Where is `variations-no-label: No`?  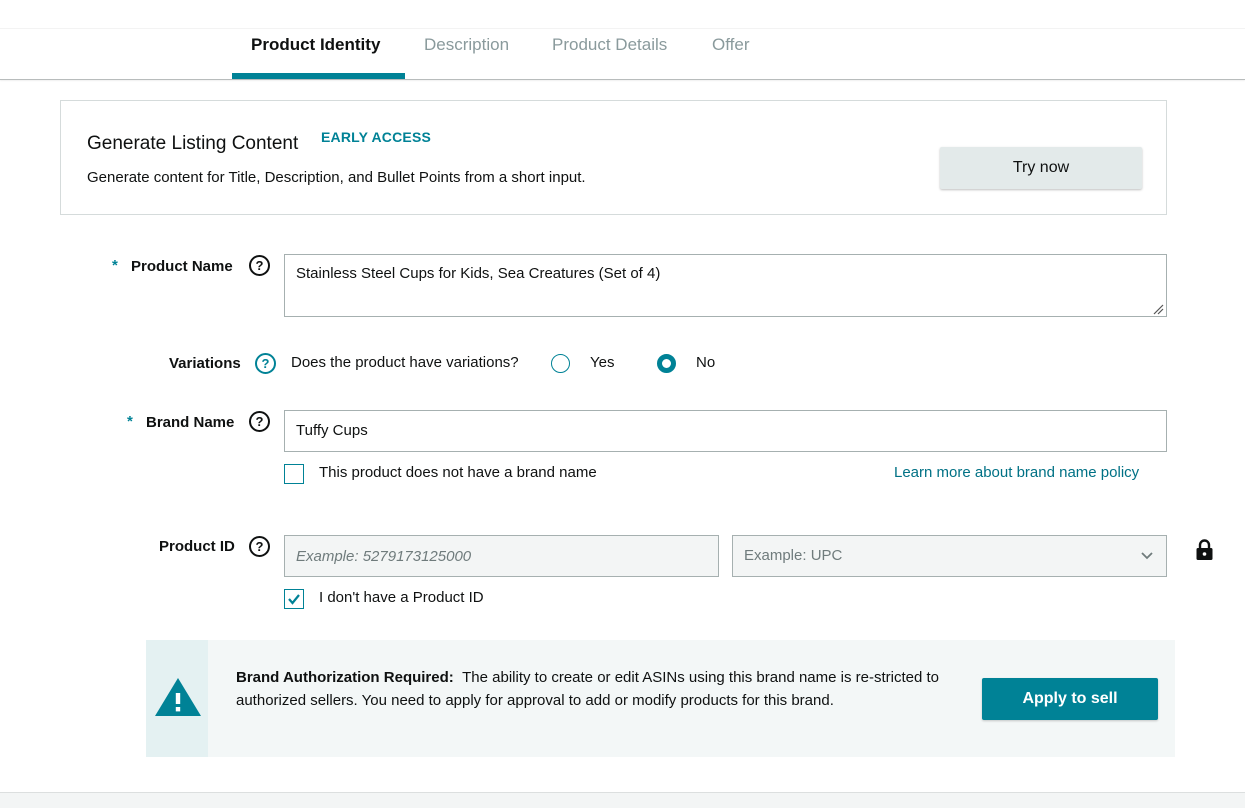
variations-no-label: No is located at coordinates (705, 362).